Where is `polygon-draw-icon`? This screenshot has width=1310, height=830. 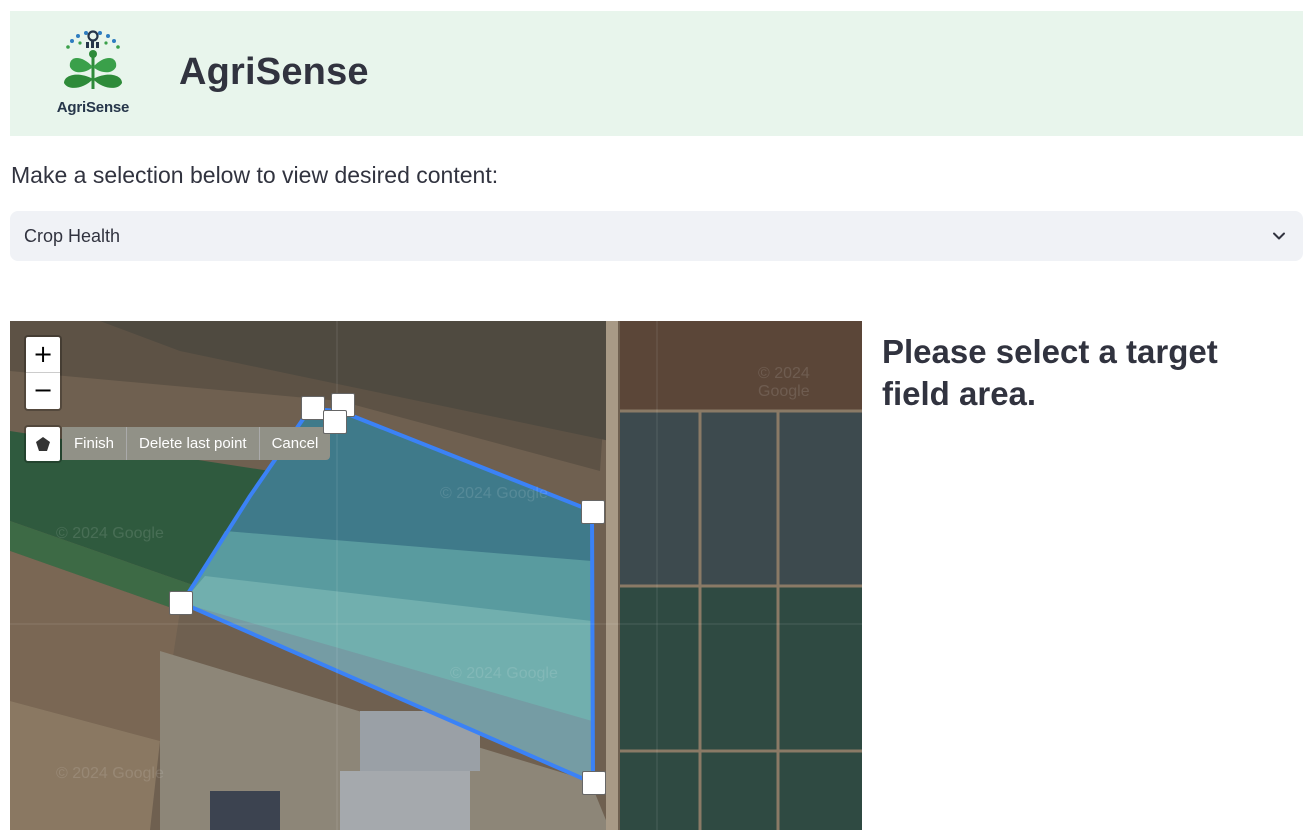
polygon-draw-icon is located at coordinates (43, 444).